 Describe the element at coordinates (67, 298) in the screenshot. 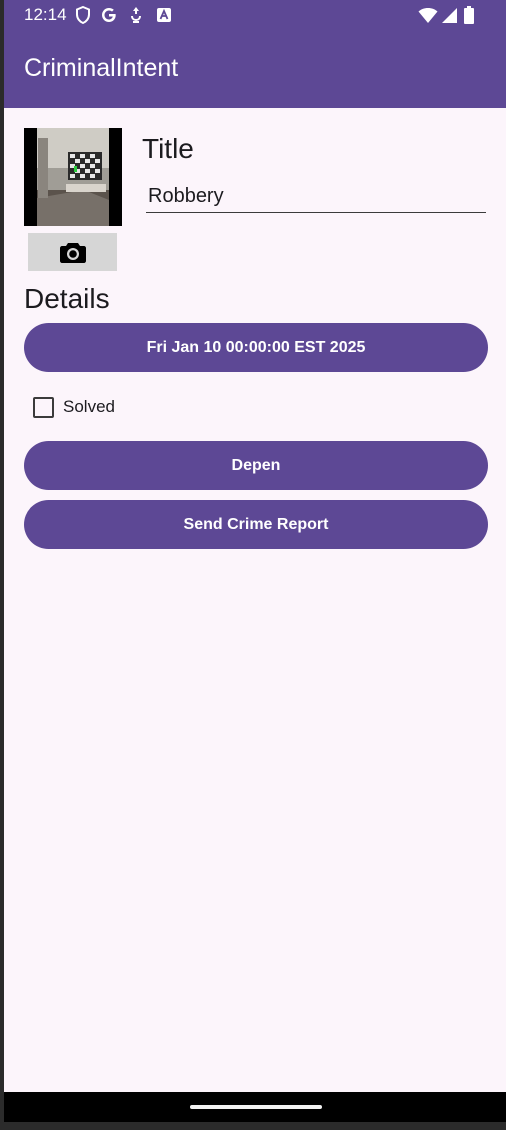

I see `details-label: Details` at that location.